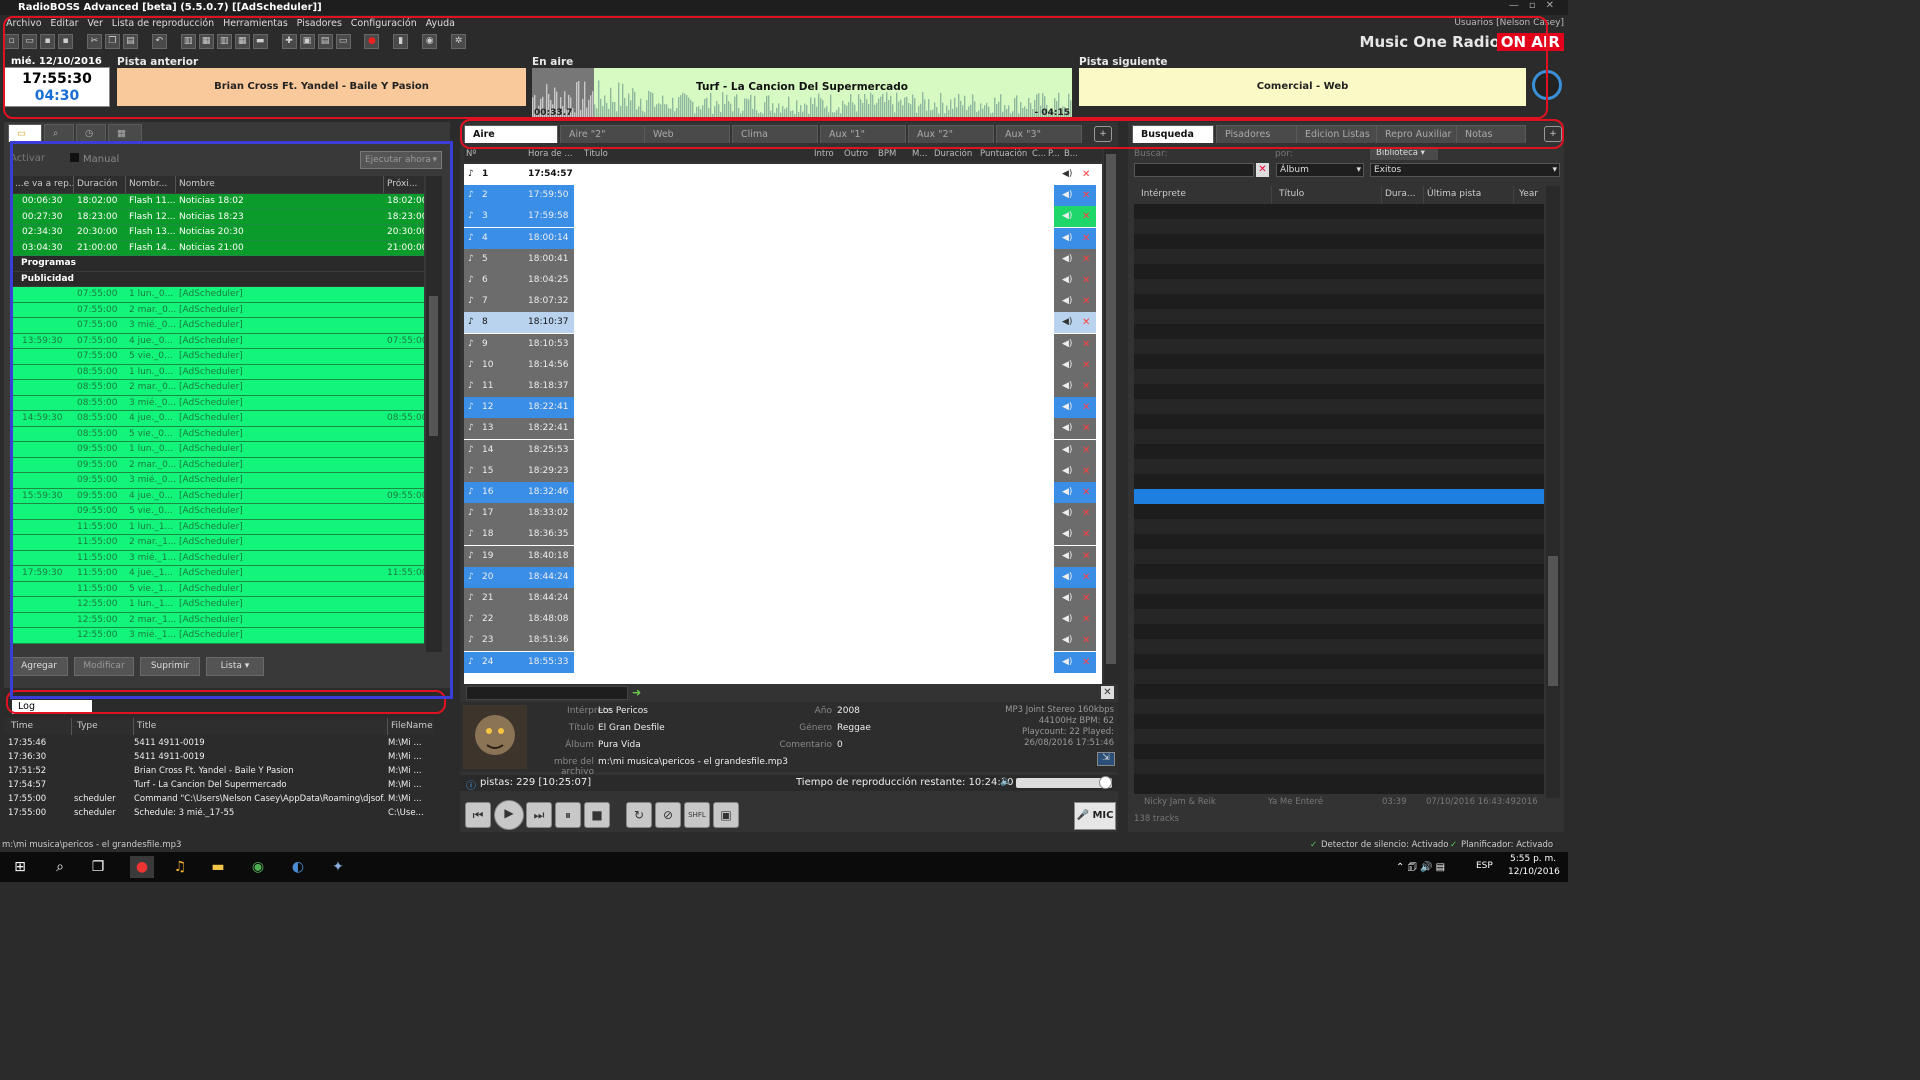  What do you see at coordinates (91, 133) in the screenshot?
I see `clock-tab-icon: ◷` at bounding box center [91, 133].